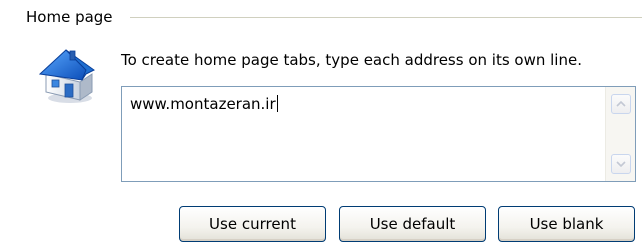 This screenshot has height=251, width=642. What do you see at coordinates (70, 17) in the screenshot?
I see `group-label: Home page` at bounding box center [70, 17].